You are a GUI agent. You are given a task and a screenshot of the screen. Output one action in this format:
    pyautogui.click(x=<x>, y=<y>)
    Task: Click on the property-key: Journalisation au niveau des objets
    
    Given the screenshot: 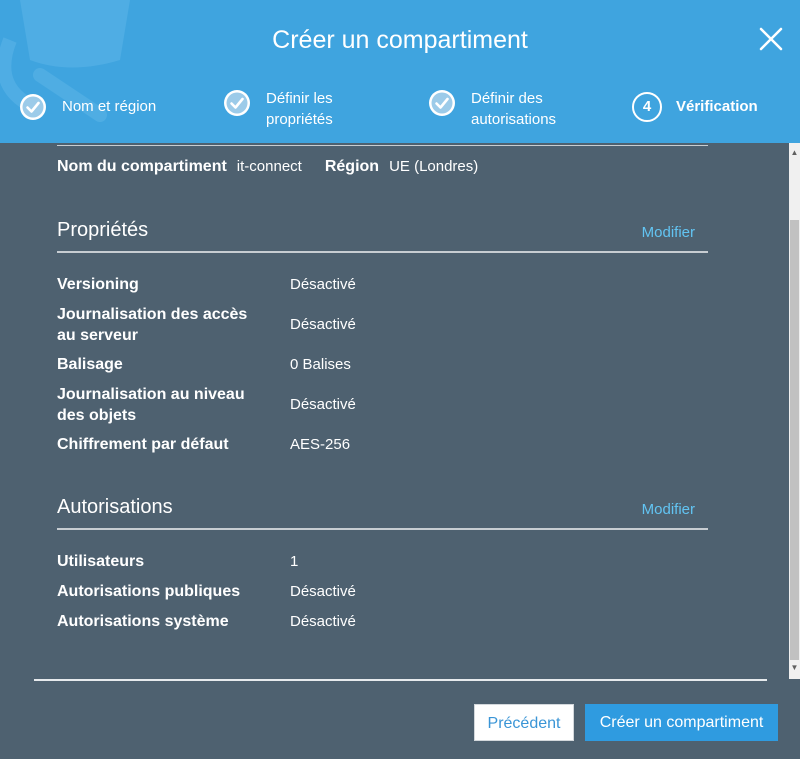 What is the action you would take?
    pyautogui.click(x=151, y=405)
    